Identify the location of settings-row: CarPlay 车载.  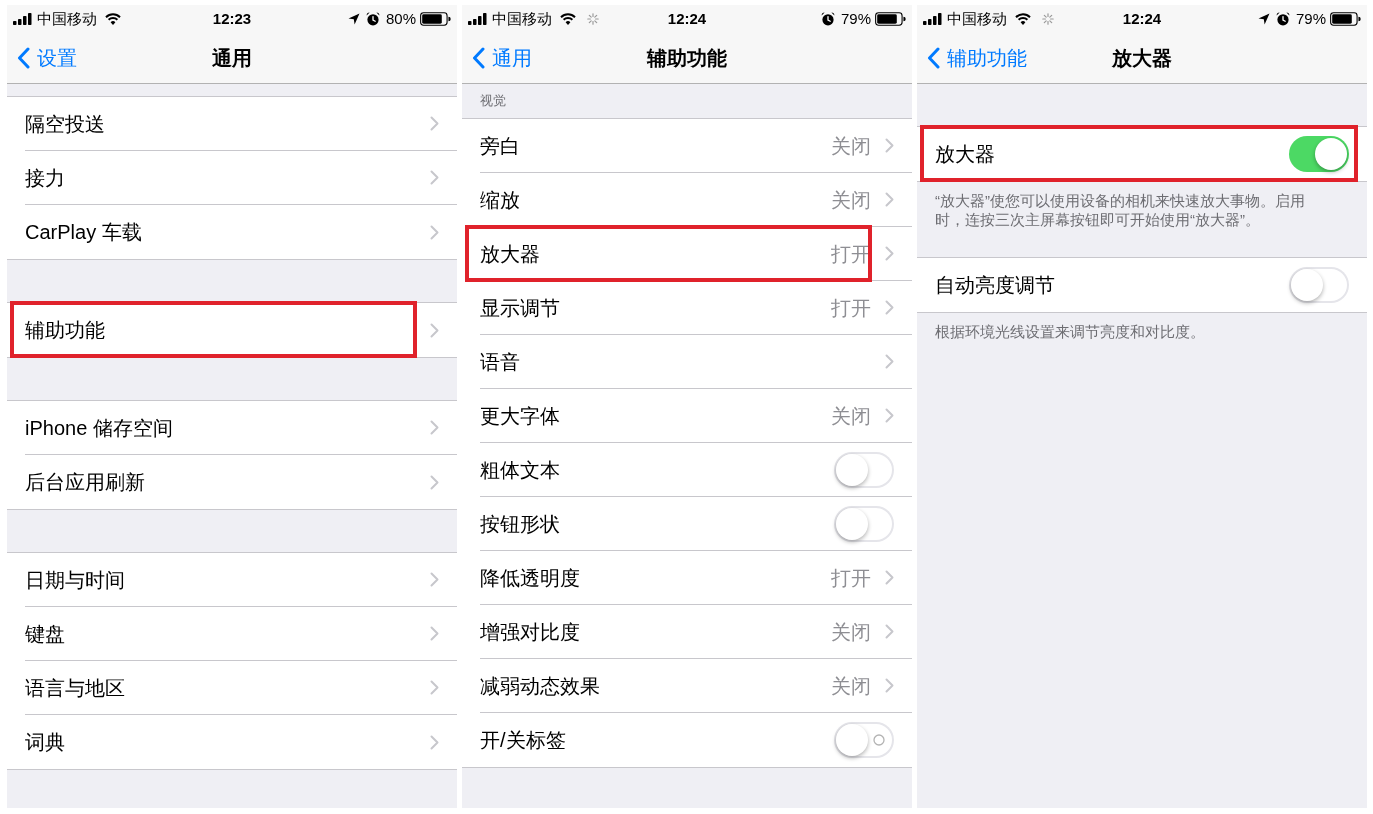
(232, 232).